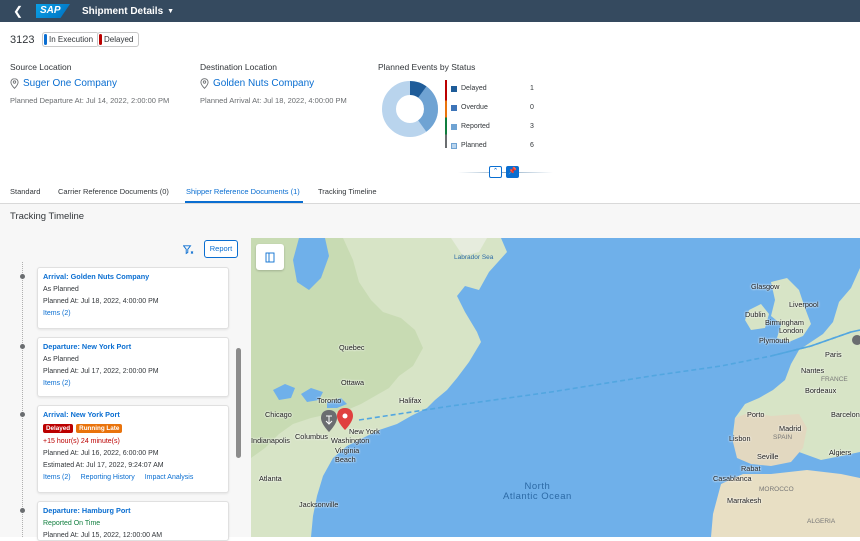  I want to click on legend-status-bar, so click(446, 114).